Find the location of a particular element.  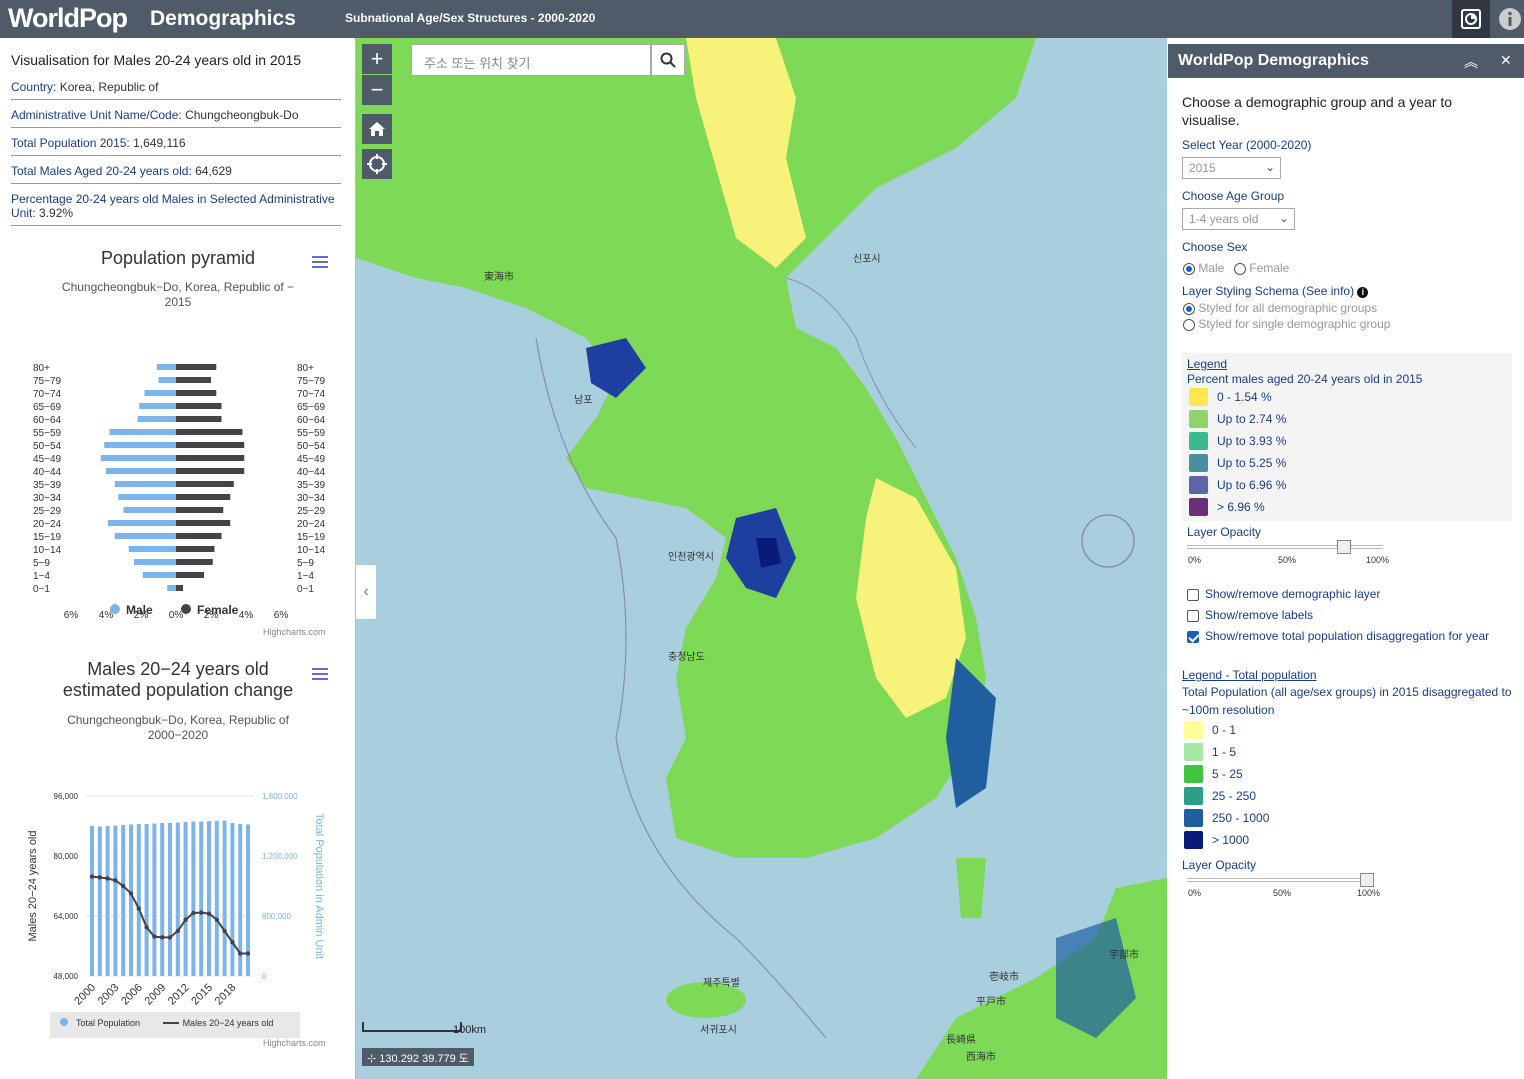

year-select: 2015 ⌄ is located at coordinates (1231, 168).